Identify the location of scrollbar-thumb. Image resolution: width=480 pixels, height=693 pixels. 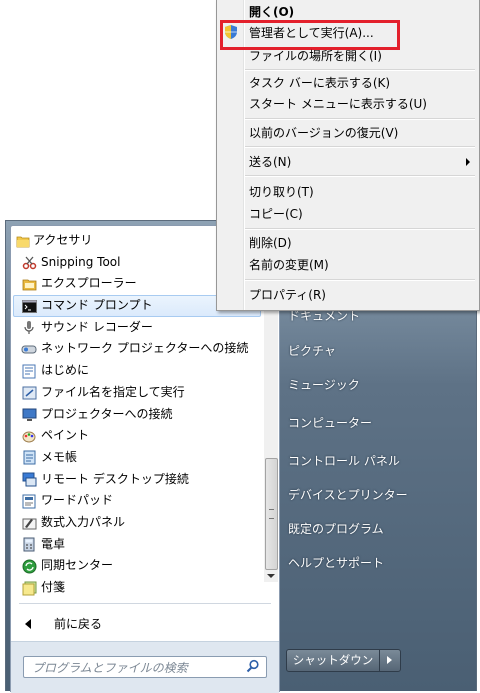
(271, 514).